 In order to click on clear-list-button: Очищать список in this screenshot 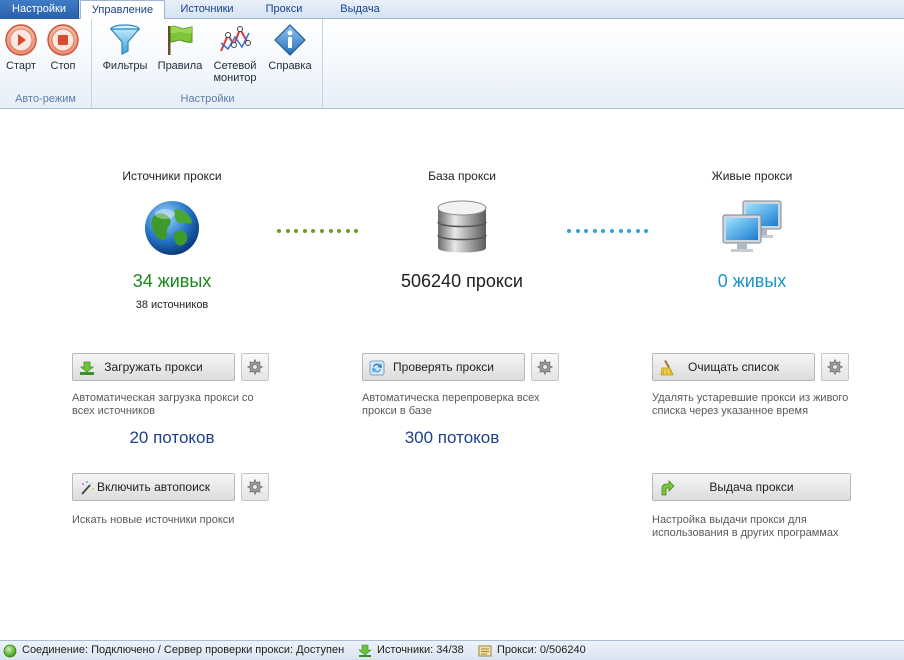, I will do `click(733, 367)`.